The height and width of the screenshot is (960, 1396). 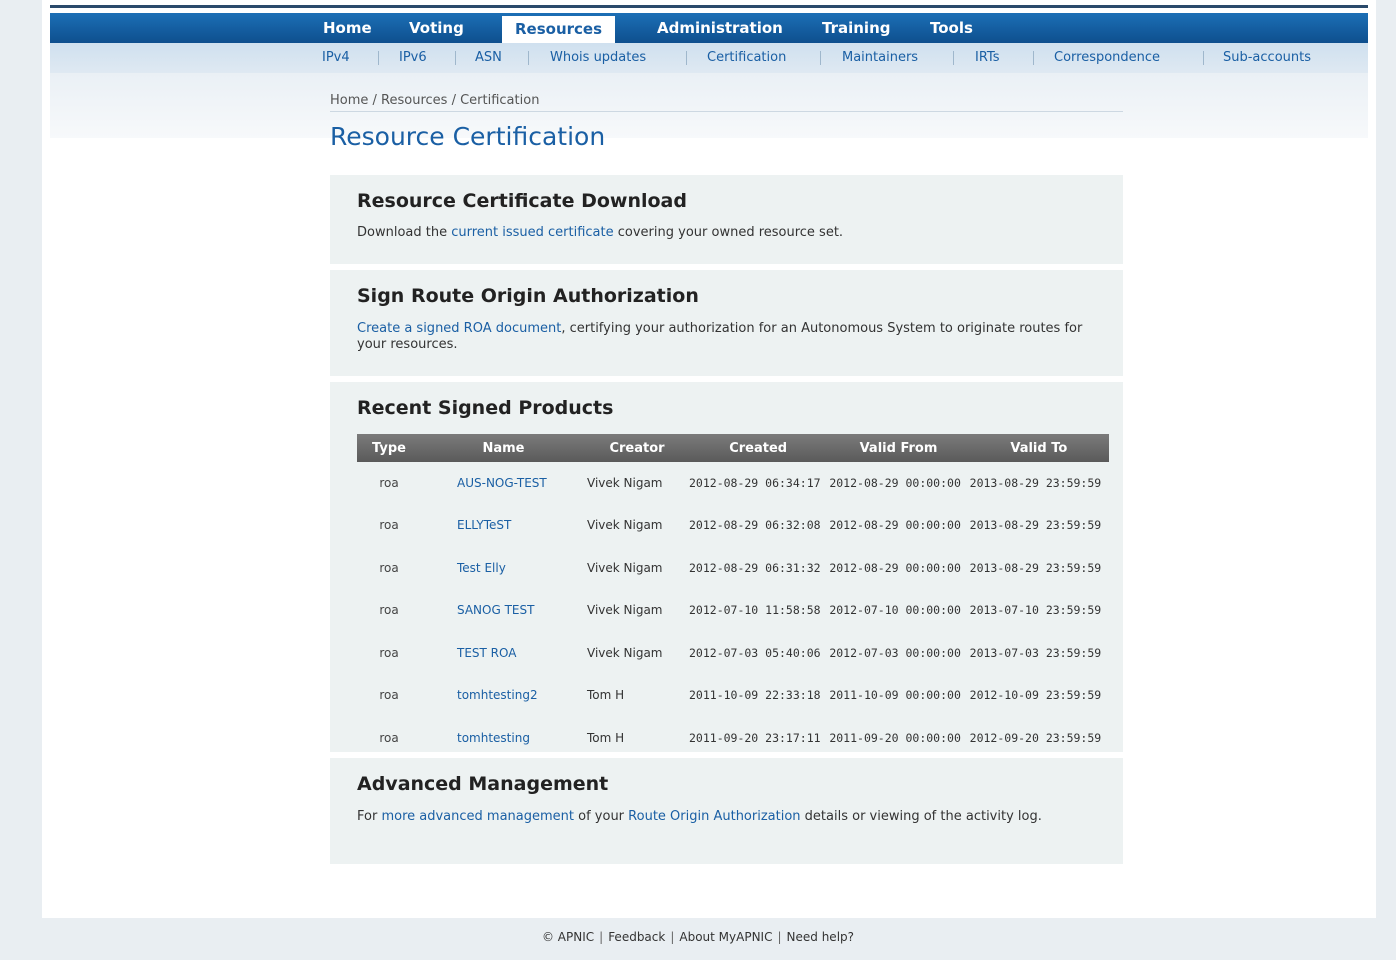 What do you see at coordinates (522, 201) in the screenshot?
I see `certificate-download-heading: Resource Certificate Download` at bounding box center [522, 201].